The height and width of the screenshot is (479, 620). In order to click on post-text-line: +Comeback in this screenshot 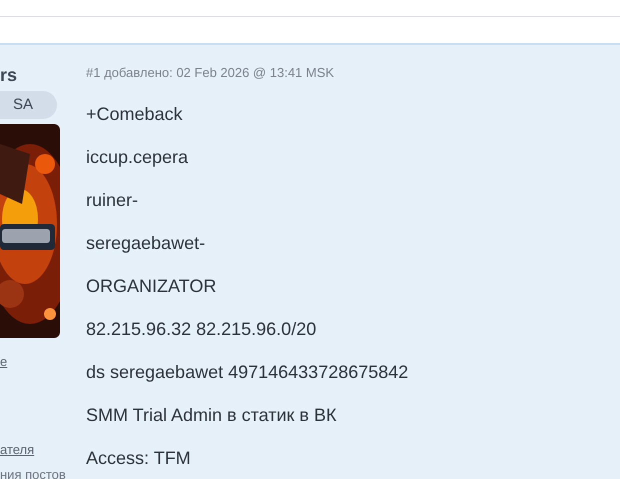, I will do `click(135, 114)`.